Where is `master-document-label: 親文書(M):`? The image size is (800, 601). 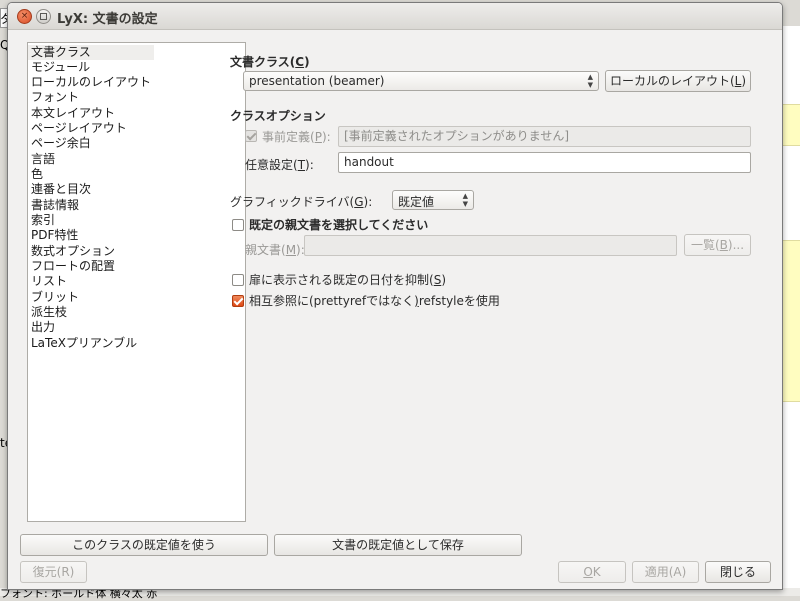 master-document-label: 親文書(M): is located at coordinates (275, 249).